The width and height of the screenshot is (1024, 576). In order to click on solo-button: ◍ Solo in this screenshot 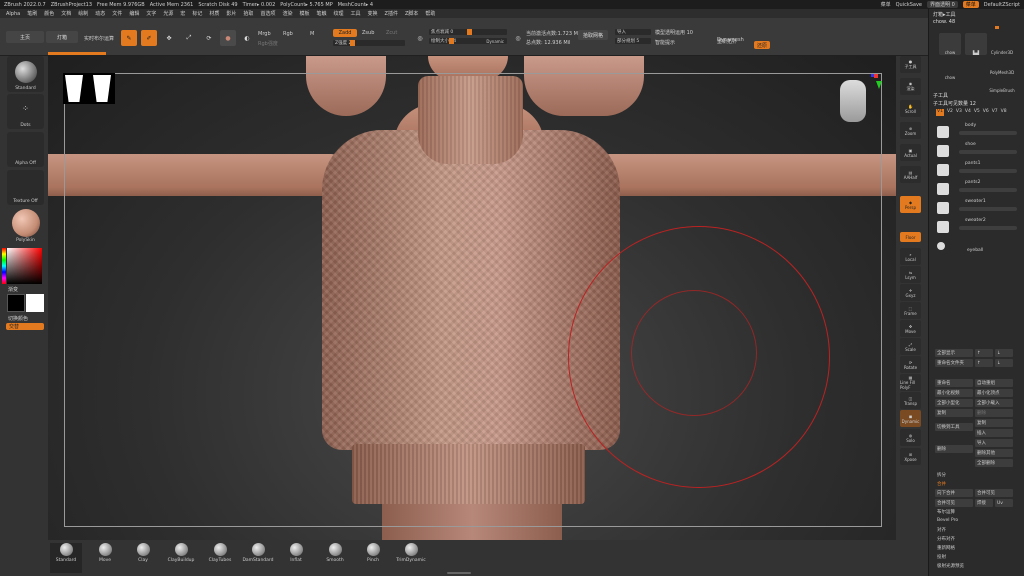, I will do `click(910, 437)`.